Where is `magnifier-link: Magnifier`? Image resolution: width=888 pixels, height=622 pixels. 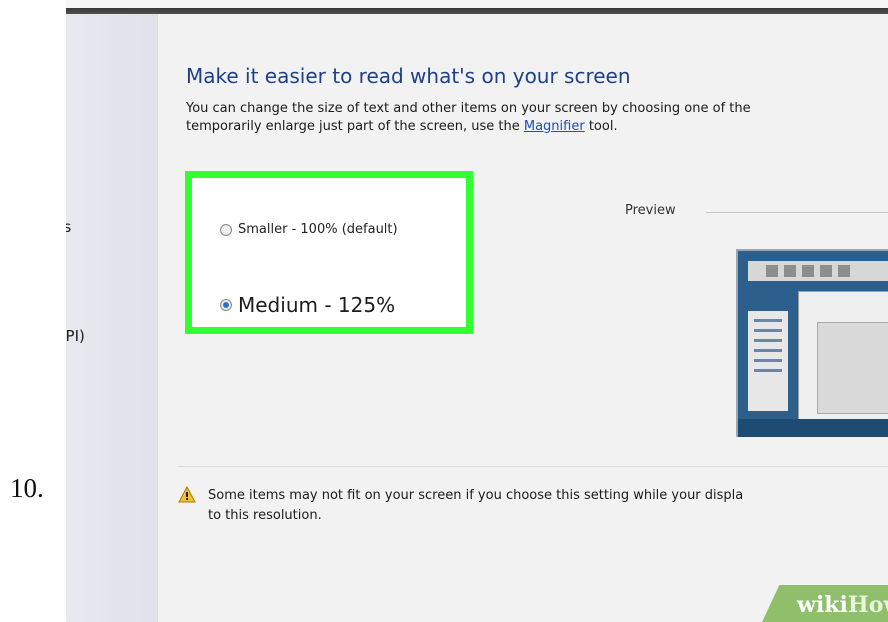 magnifier-link: Magnifier is located at coordinates (554, 126).